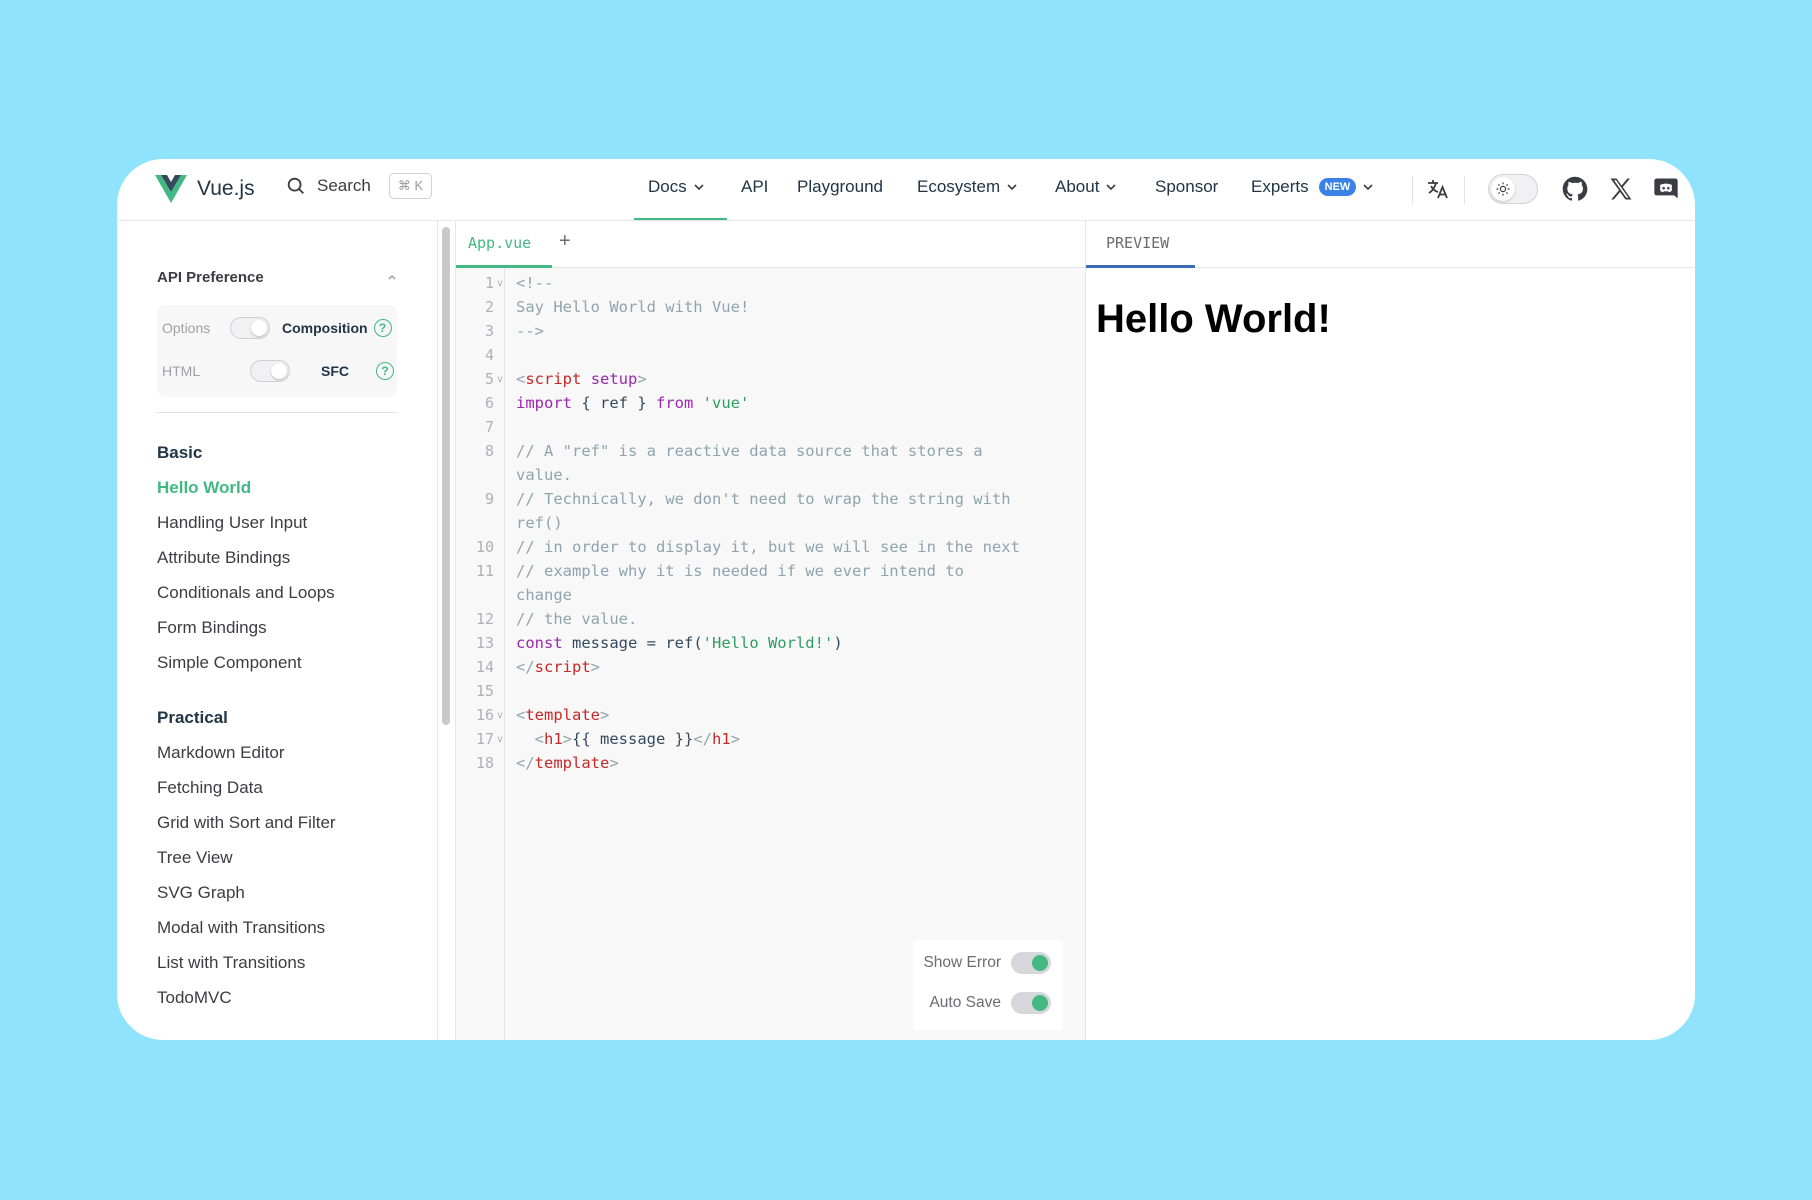  I want to click on show-error-option: Show Error, so click(987, 963).